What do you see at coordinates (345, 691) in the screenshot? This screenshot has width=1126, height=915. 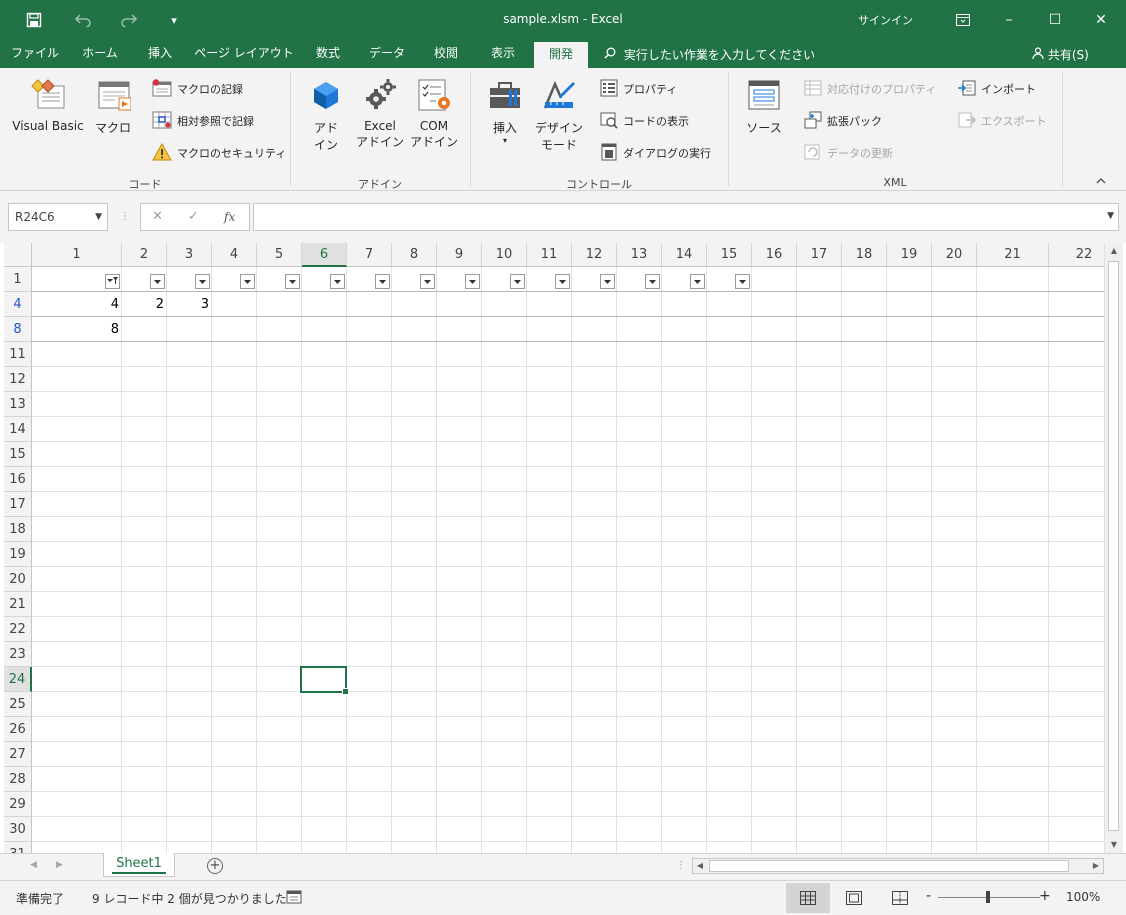 I see `fill-handle` at bounding box center [345, 691].